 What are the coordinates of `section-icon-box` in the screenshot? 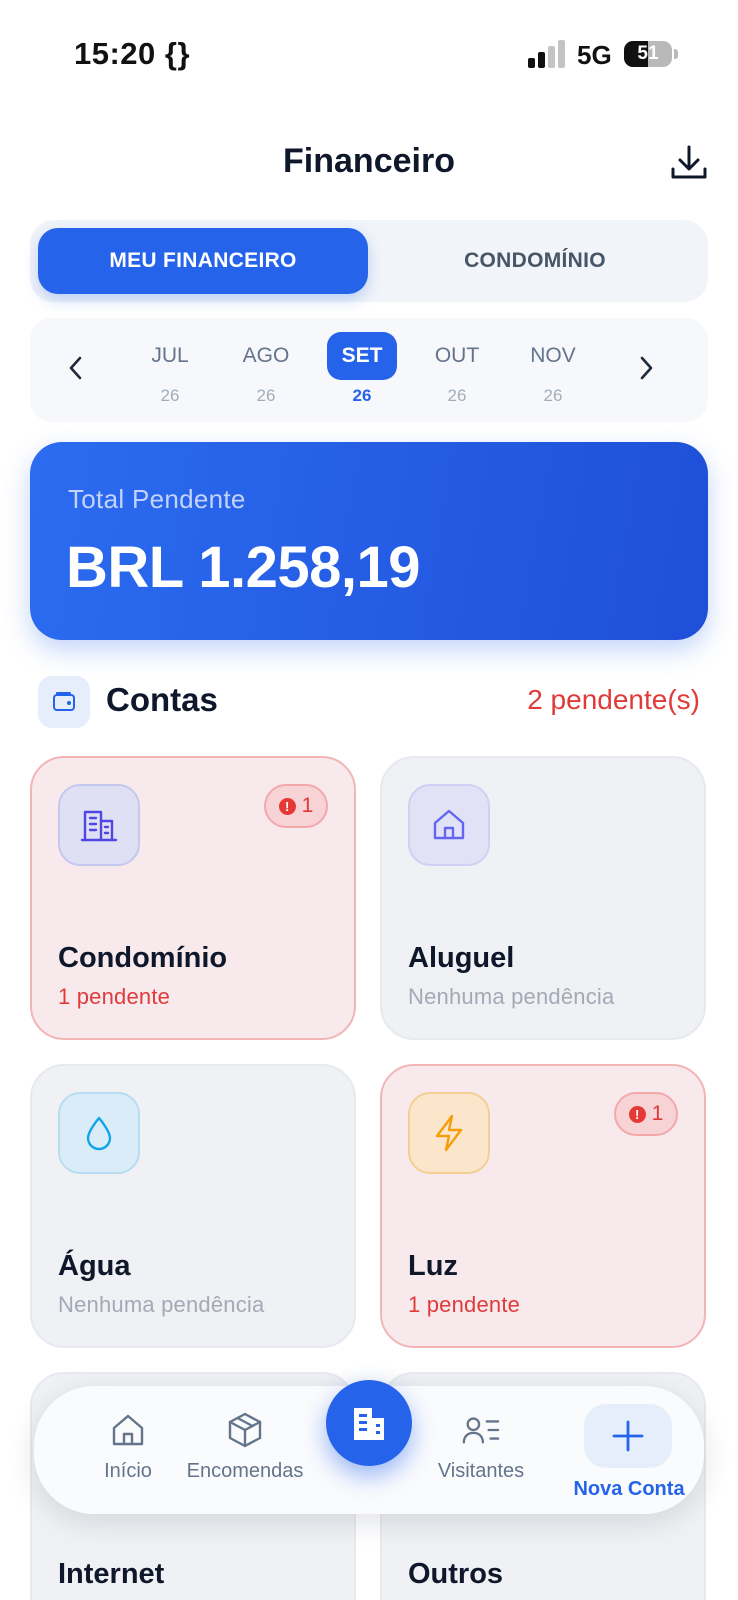 It's located at (64, 702).